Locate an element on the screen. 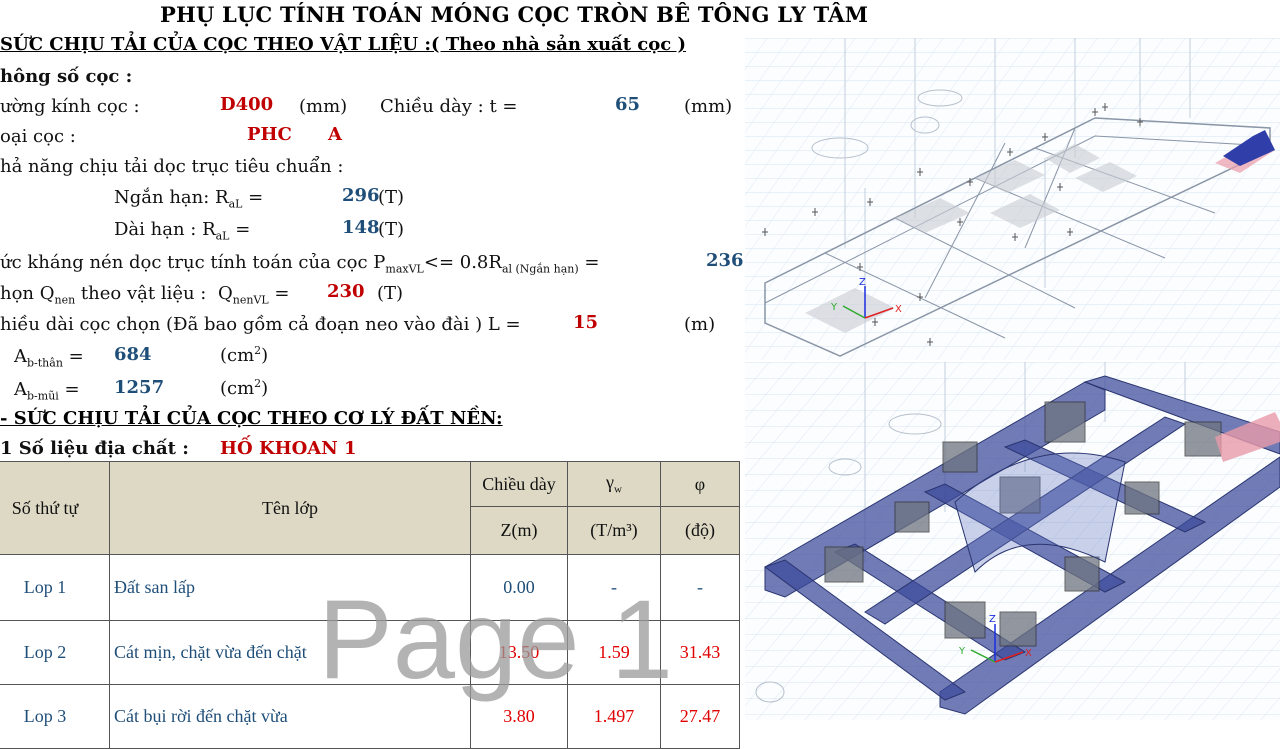 The image size is (1280, 749). thickness-unit: (mm) is located at coordinates (708, 106).